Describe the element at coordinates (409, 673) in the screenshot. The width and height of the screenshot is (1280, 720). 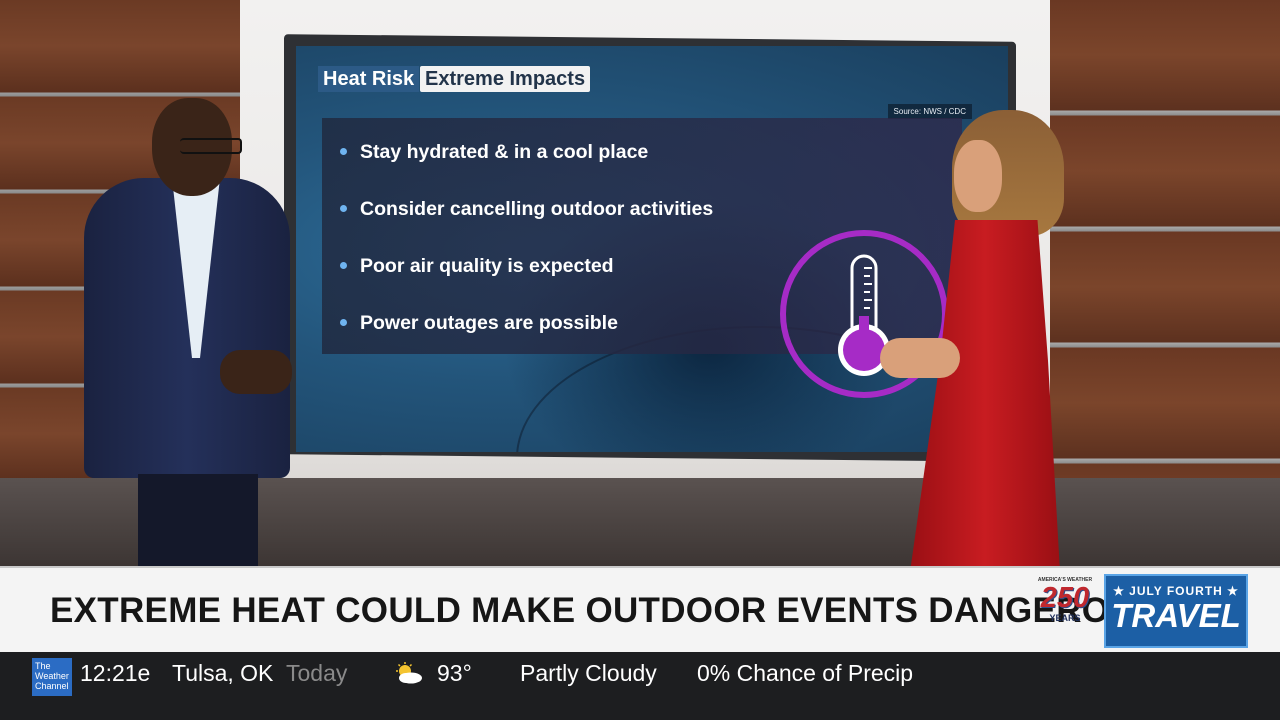
I see `partly-cloudy-icon` at that location.